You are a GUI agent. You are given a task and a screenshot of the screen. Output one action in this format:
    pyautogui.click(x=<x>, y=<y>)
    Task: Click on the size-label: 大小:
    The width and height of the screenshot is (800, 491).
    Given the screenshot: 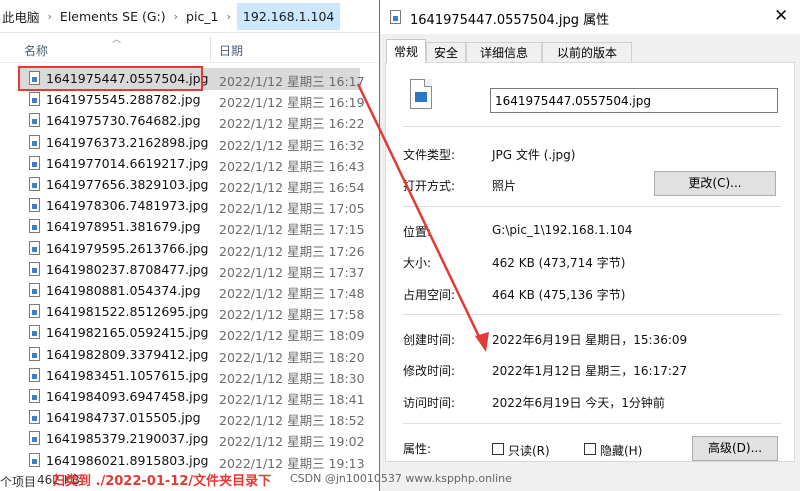 What is the action you would take?
    pyautogui.click(x=417, y=263)
    